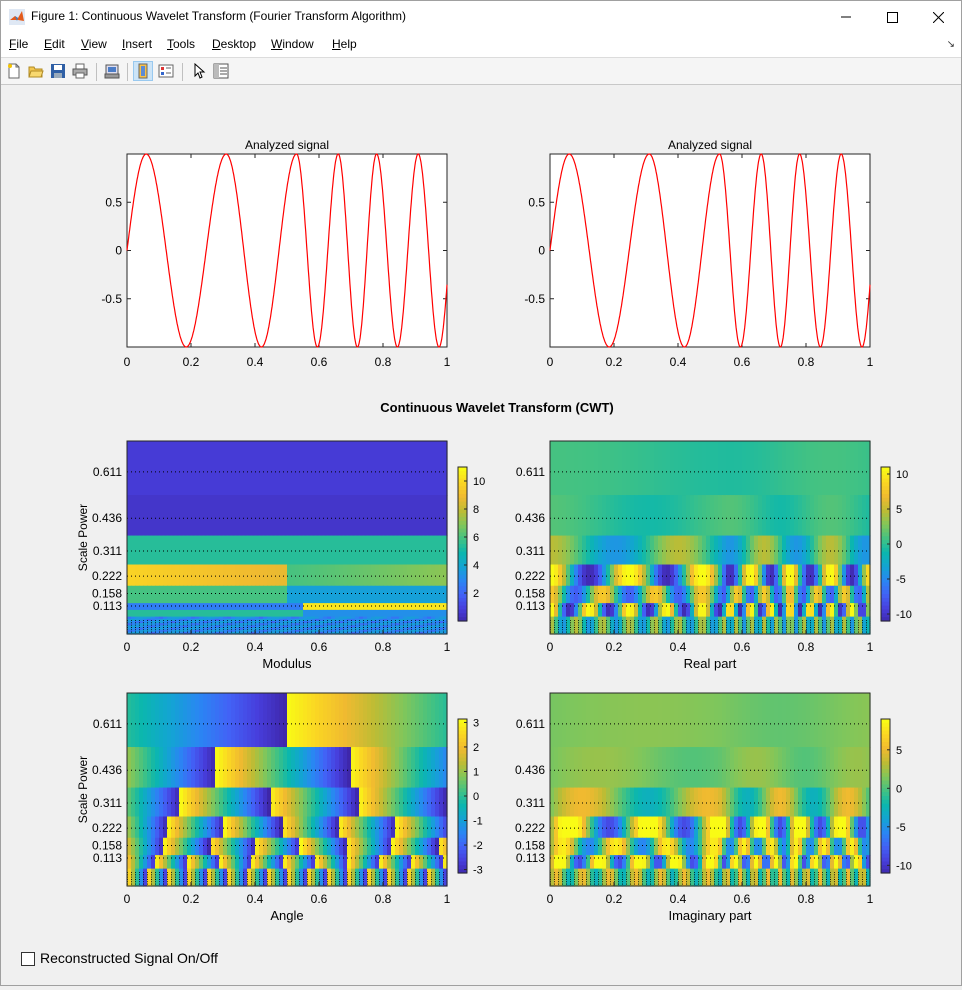 This screenshot has height=990, width=962. What do you see at coordinates (94, 44) in the screenshot?
I see `menu-view: View` at bounding box center [94, 44].